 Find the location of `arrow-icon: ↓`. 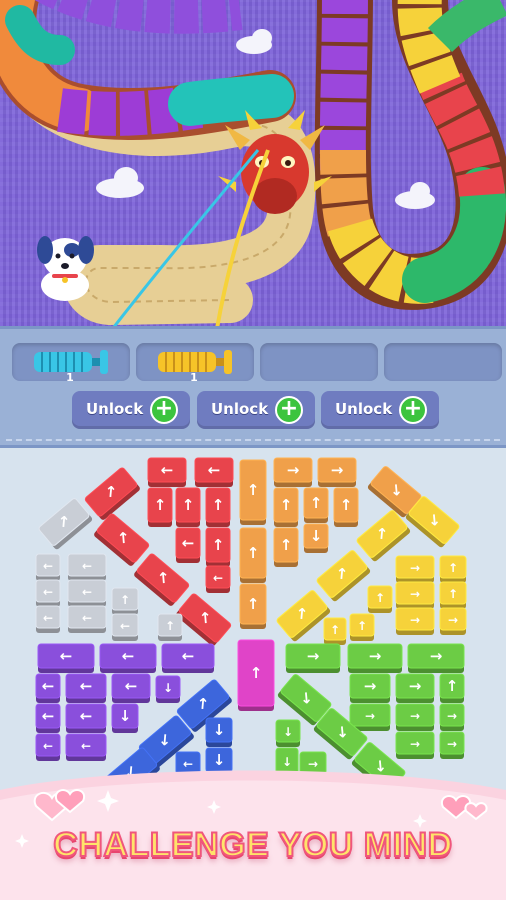

arrow-icon: ↓ is located at coordinates (316, 536).